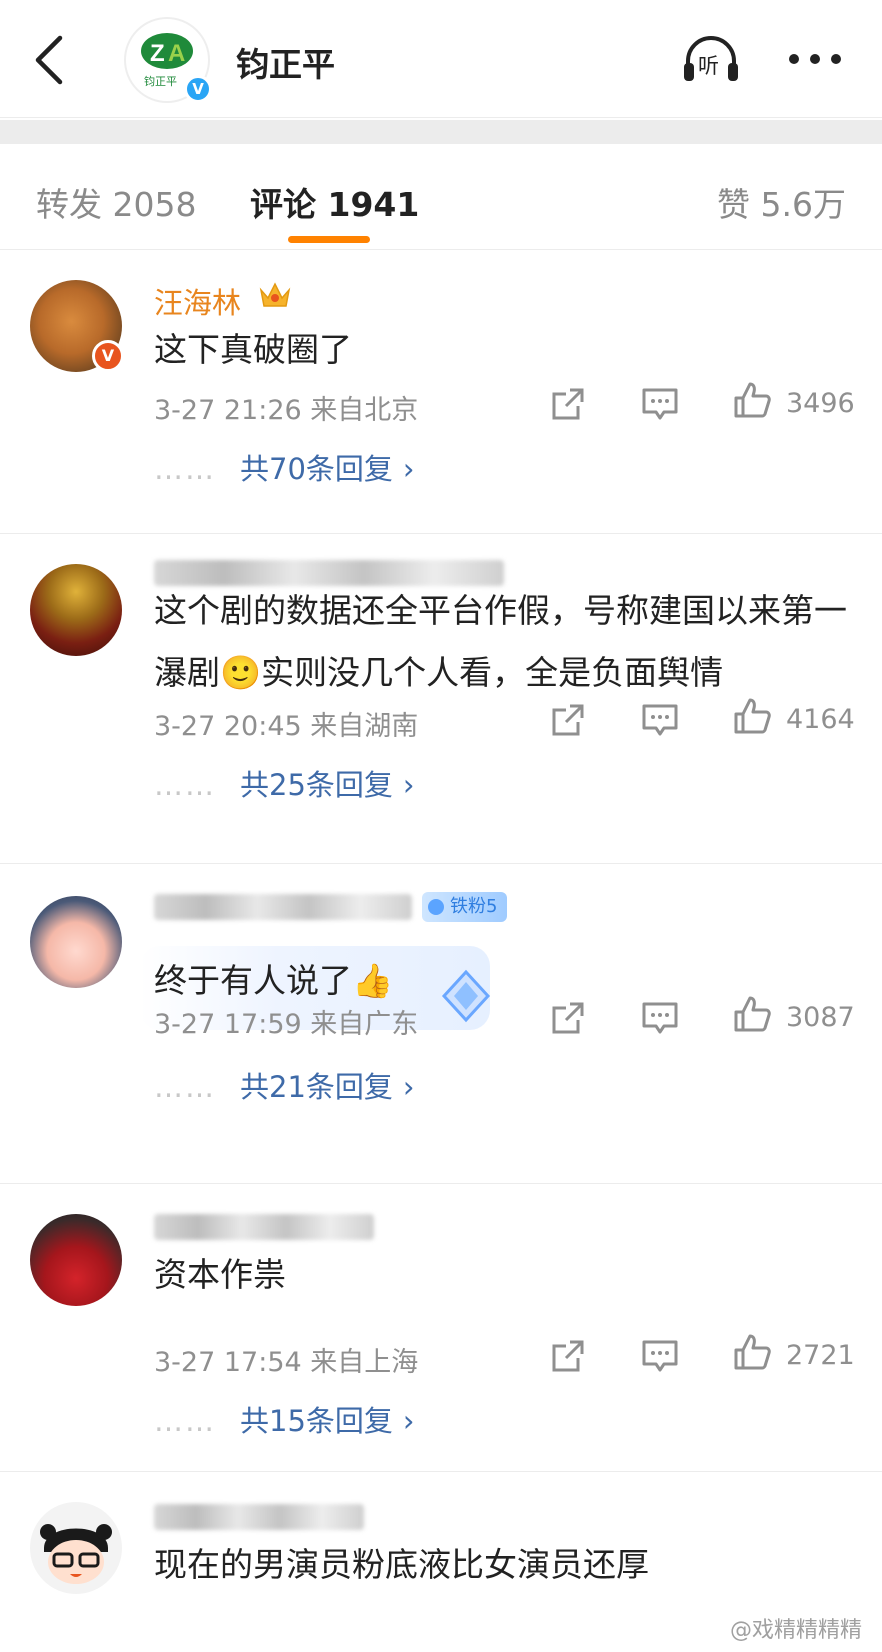 The image size is (882, 1652). Describe the element at coordinates (316, 469) in the screenshot. I see `reply-count: 共70条回复` at that location.